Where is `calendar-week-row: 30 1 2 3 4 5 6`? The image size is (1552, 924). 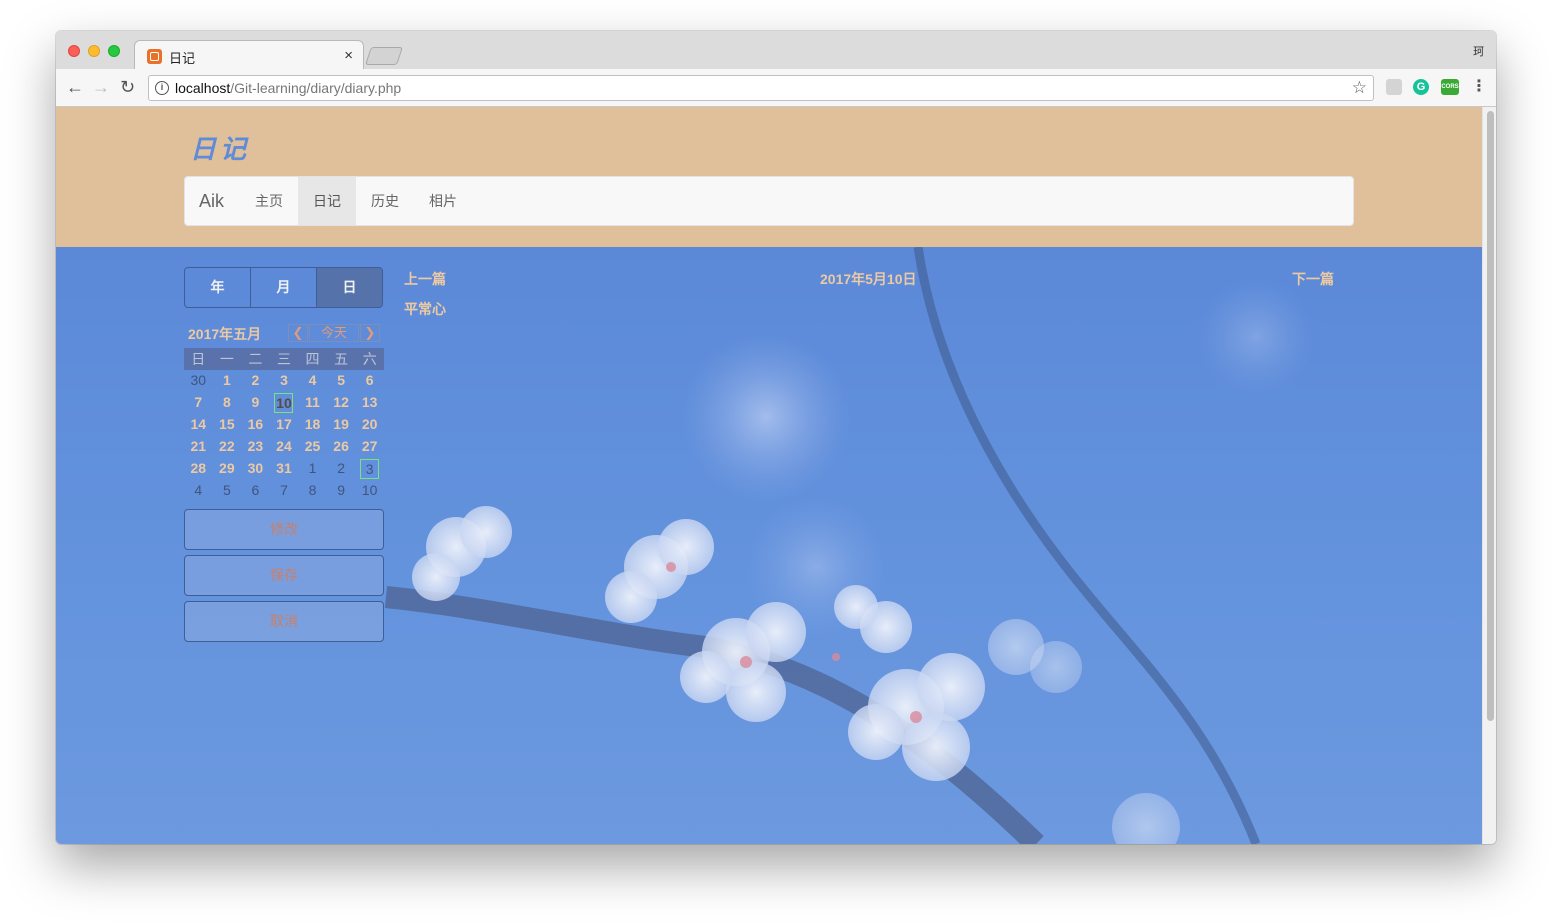
calendar-week-row: 30 1 2 3 4 5 6 is located at coordinates (284, 381).